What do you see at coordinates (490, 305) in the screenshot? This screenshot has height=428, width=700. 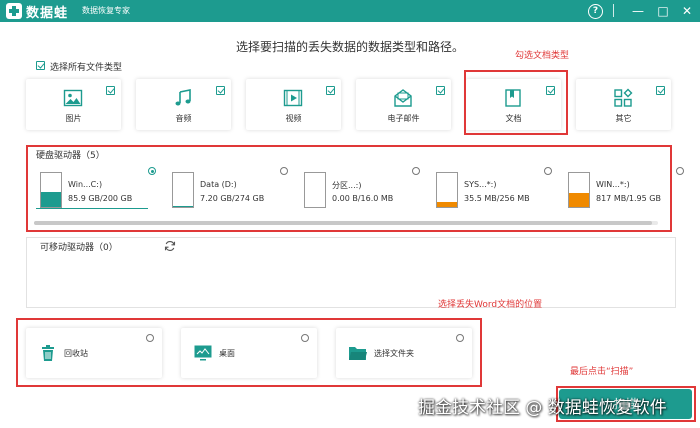 I see `note-location: 选择丢失Word文档的位置` at bounding box center [490, 305].